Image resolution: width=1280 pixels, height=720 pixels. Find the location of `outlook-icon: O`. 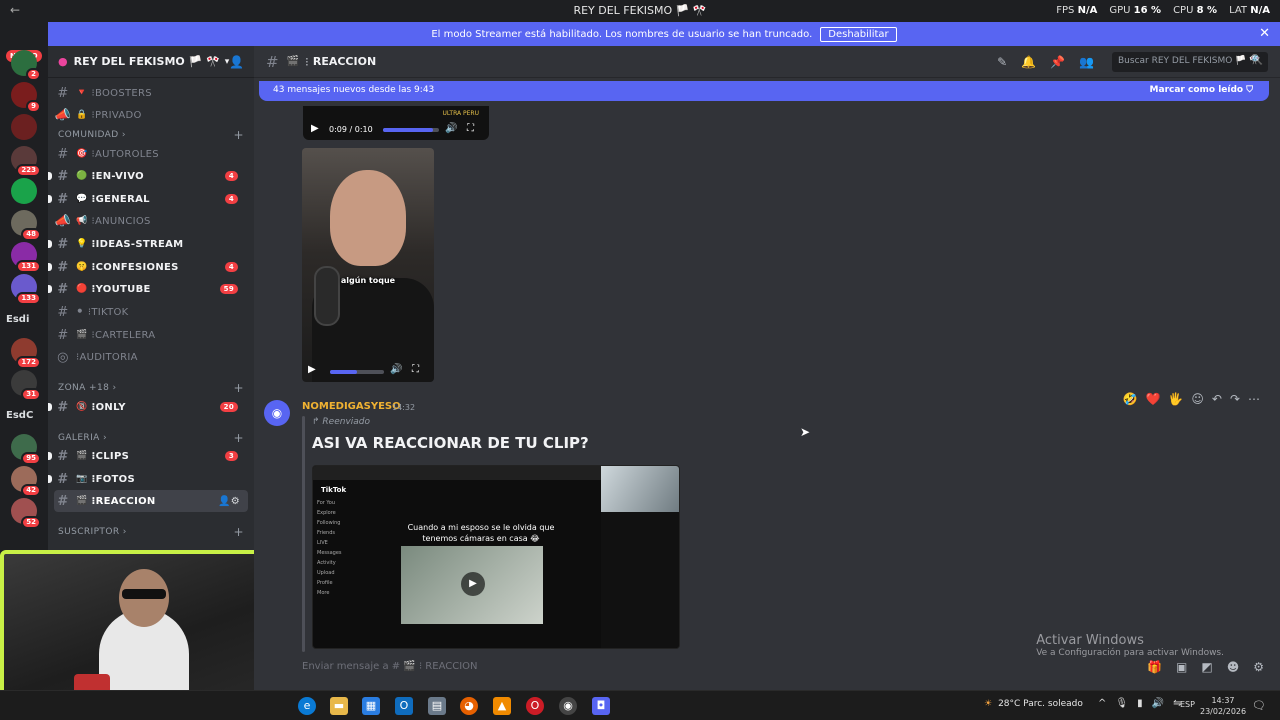

outlook-icon: O is located at coordinates (404, 706).